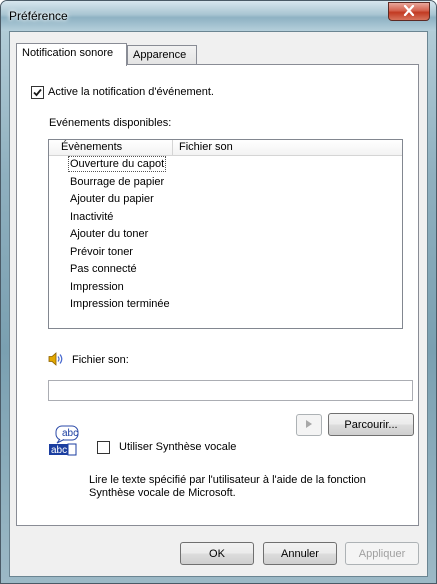 The image size is (437, 584). I want to click on tab-label: Apparence, so click(160, 55).